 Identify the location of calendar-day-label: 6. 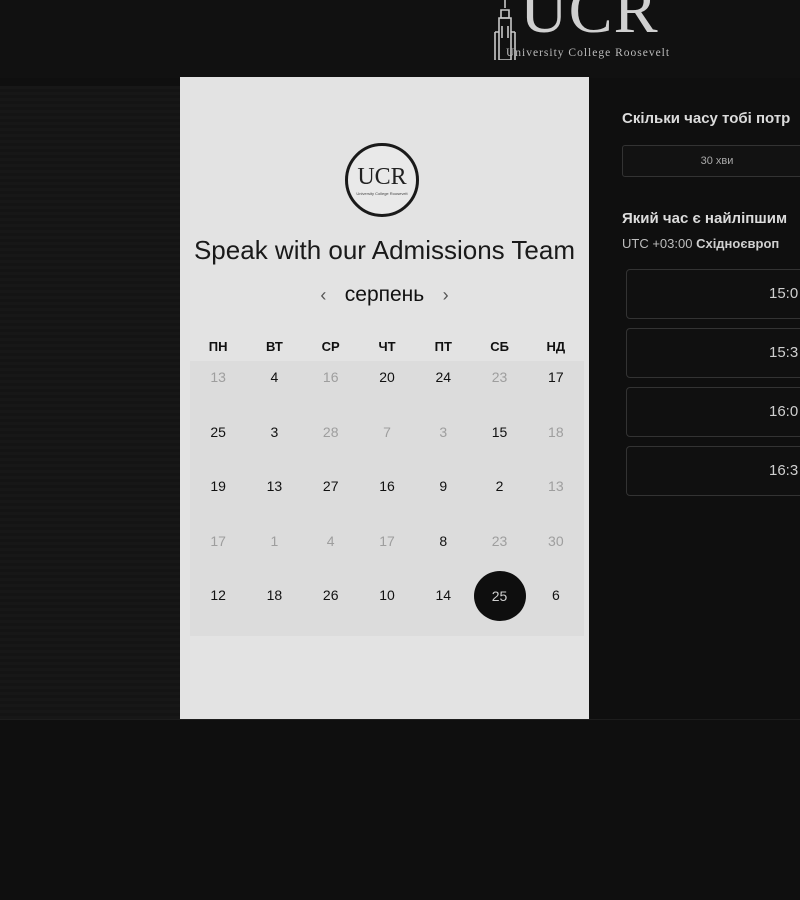
(555, 595).